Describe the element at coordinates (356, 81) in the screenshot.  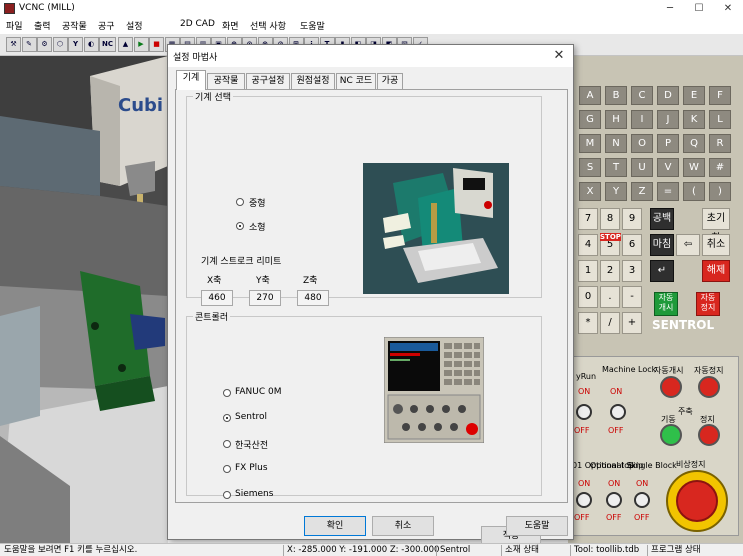
I see `tab-nc-code: NC 코드` at that location.